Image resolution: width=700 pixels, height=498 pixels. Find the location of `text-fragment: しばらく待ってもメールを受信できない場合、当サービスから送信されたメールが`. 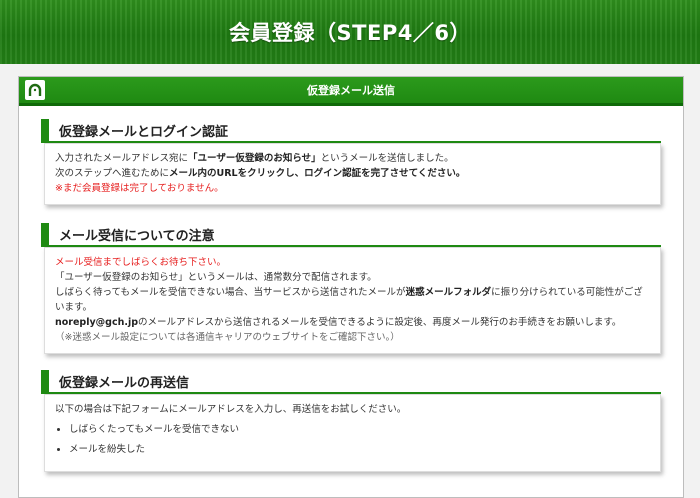

text-fragment: しばらく待ってもメールを受信できない場合、当サービスから送信されたメールが is located at coordinates (230, 292).